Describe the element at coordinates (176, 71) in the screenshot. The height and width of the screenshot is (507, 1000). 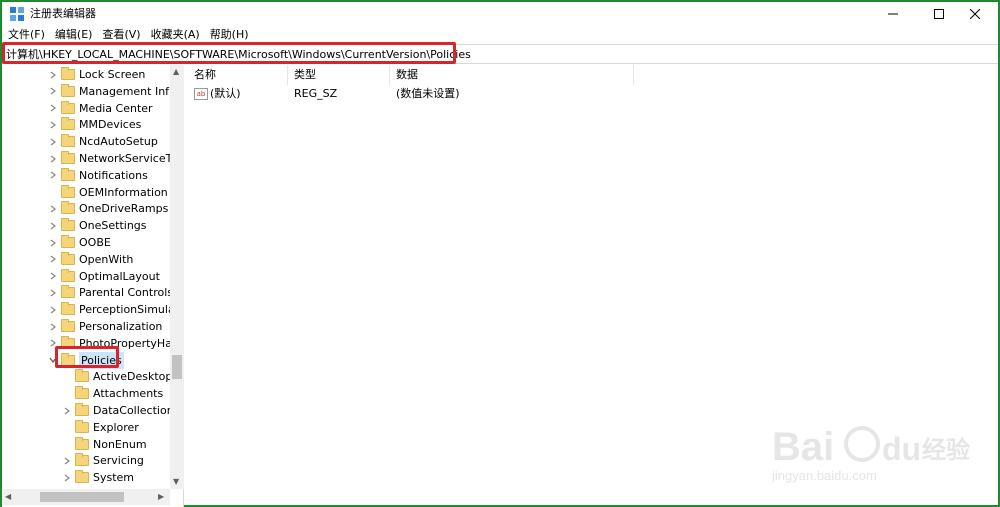
I see `scroll-up-icon: ▲` at that location.